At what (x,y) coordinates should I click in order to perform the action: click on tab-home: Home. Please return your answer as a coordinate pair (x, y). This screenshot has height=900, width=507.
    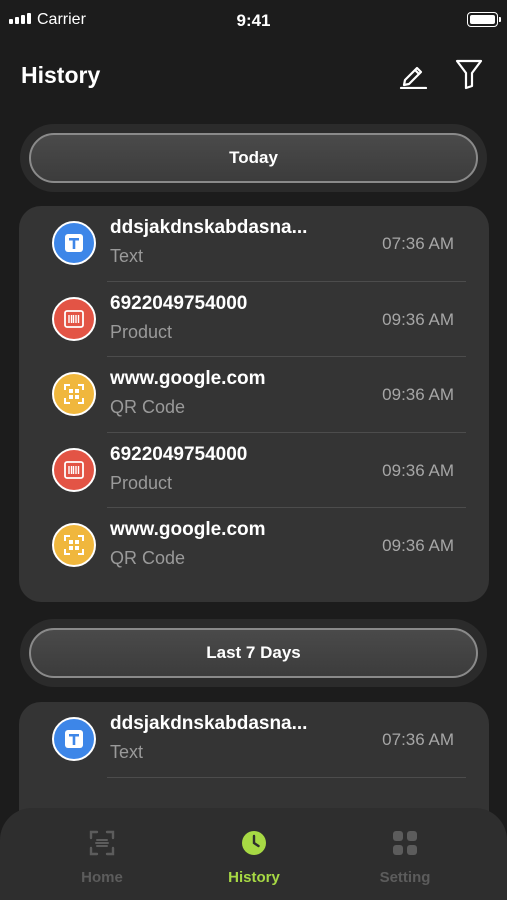
    Looking at the image, I should click on (102, 854).